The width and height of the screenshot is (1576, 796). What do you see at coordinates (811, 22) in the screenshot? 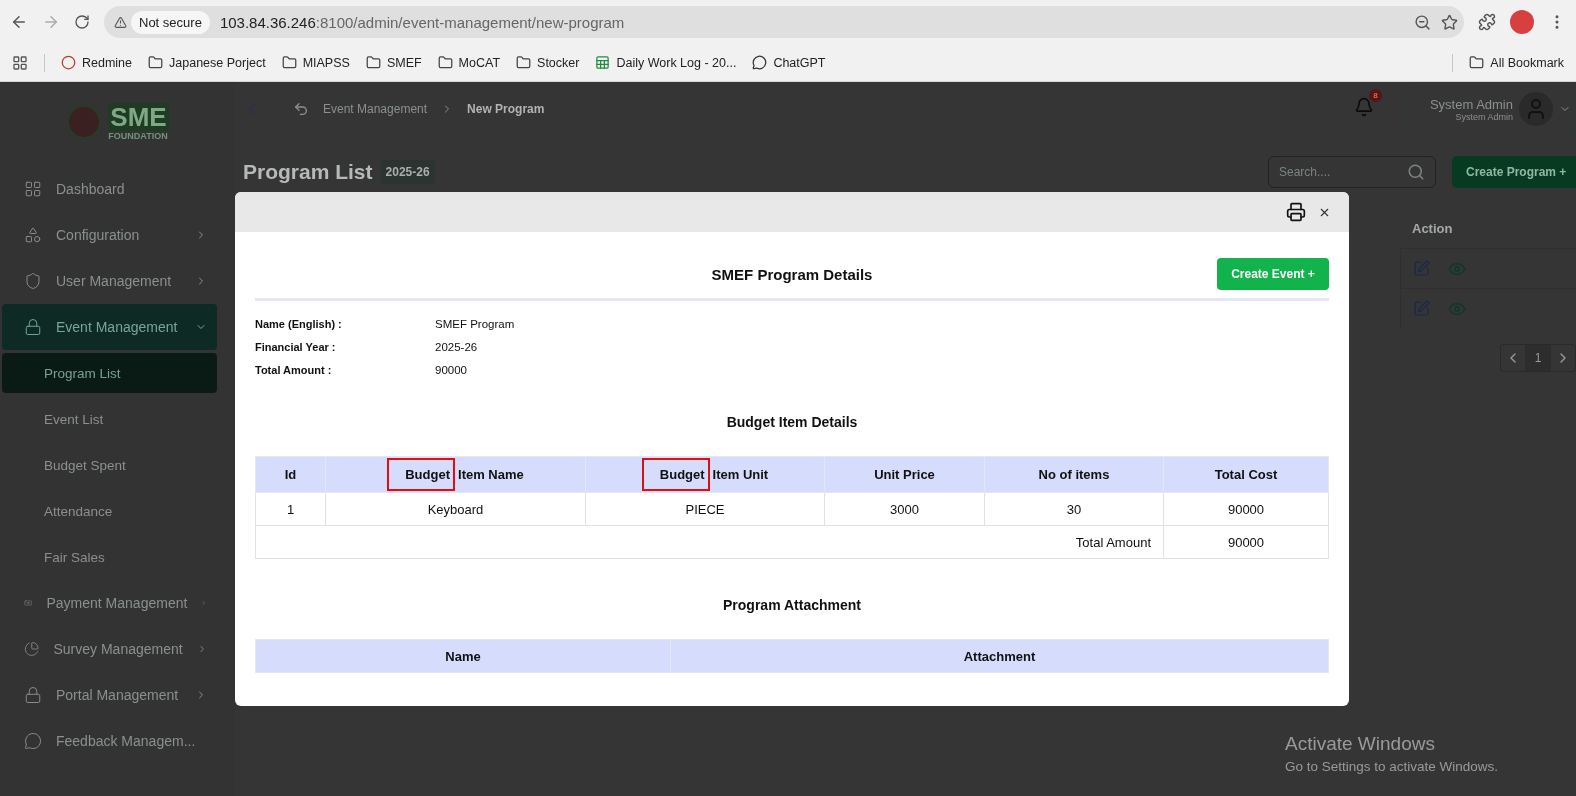
I see `address-text: 103.84.36.246:8100/admin/event-management/new-program` at bounding box center [811, 22].